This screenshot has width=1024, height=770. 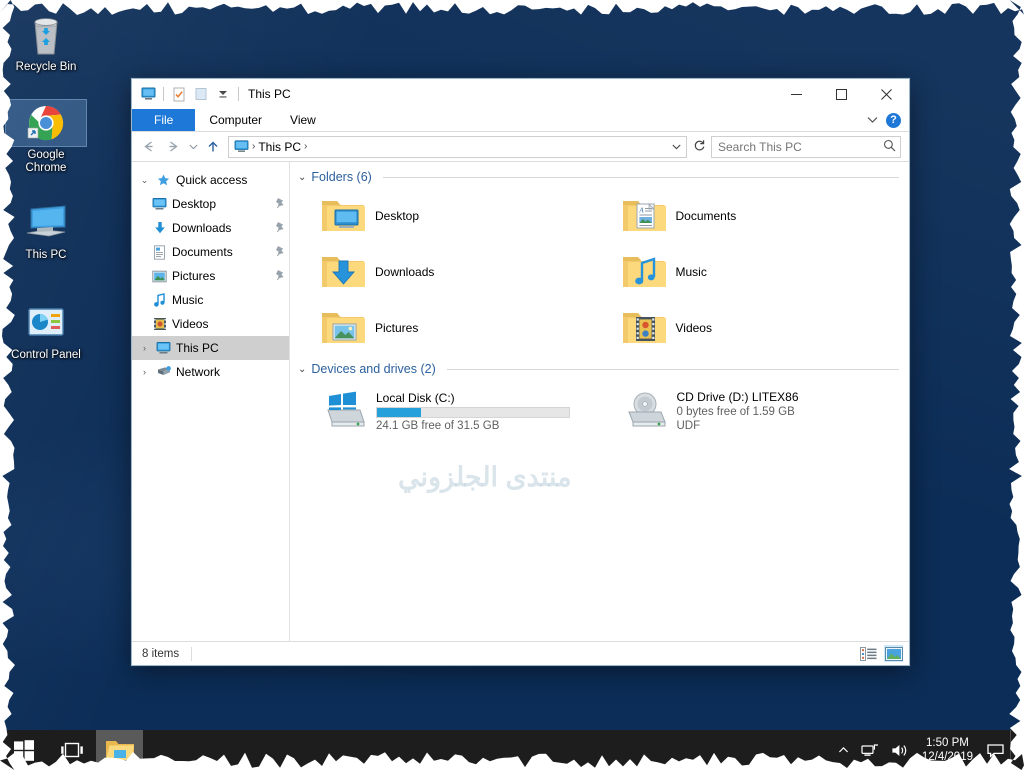 I want to click on sidebar-item-desktop: Desktop, so click(x=210, y=204).